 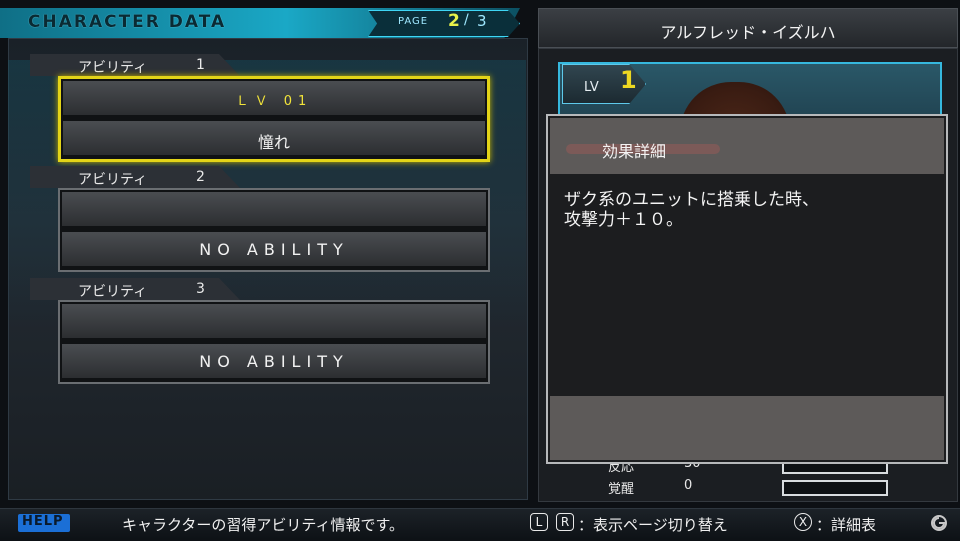 What do you see at coordinates (539, 522) in the screenshot?
I see `l-button-icon: L` at bounding box center [539, 522].